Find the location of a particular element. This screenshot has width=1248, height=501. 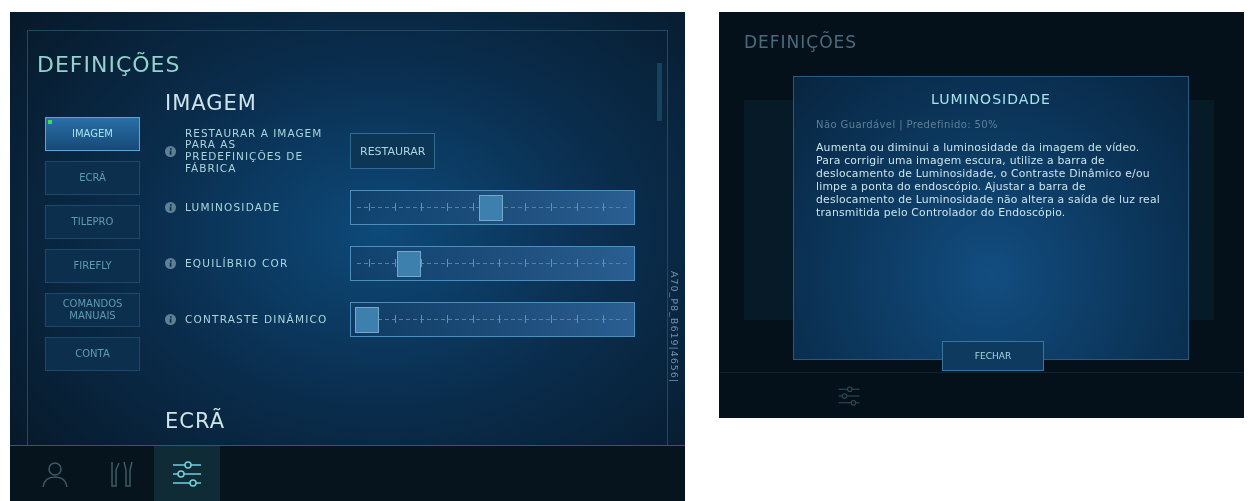

dialog-title: LUMINOSIDADE is located at coordinates (991, 99).